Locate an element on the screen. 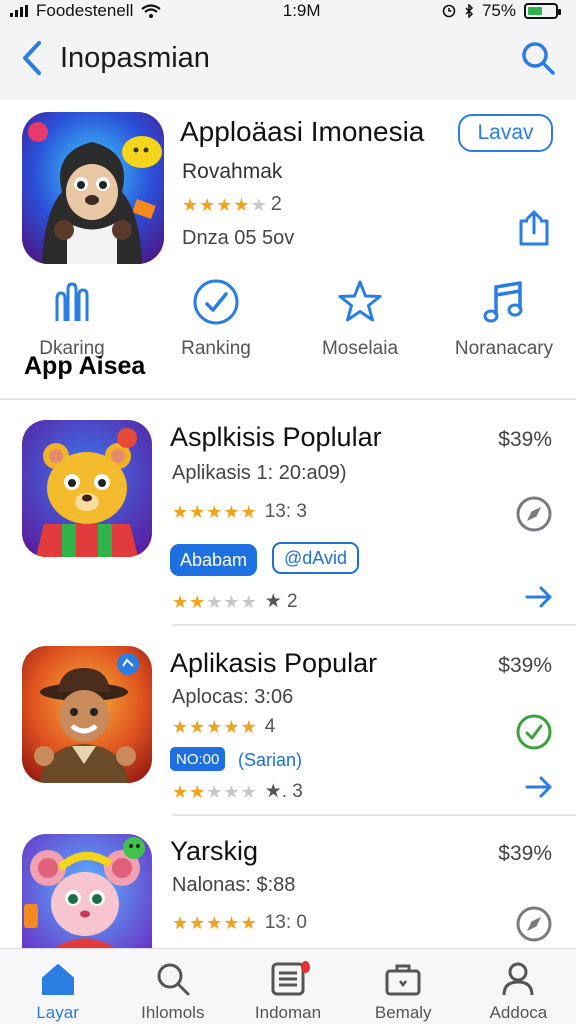  tab-label: Indoman is located at coordinates (288, 1012).